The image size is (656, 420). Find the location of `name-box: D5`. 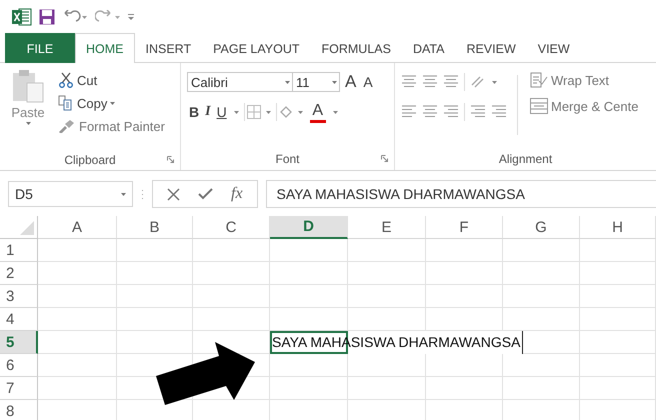

name-box: D5 is located at coordinates (70, 194).